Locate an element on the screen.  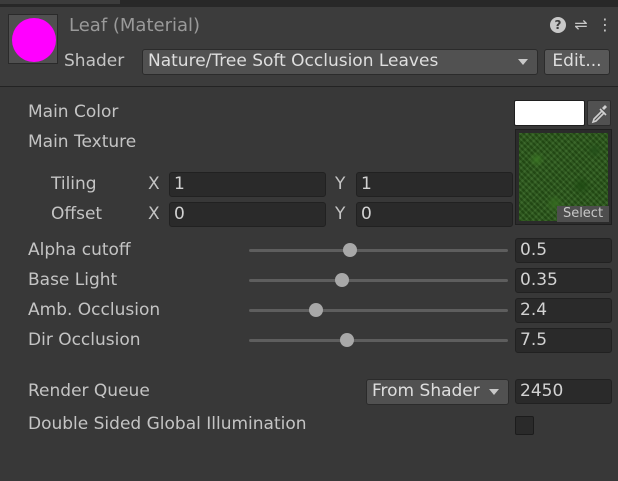
material-preview is located at coordinates (33, 39).